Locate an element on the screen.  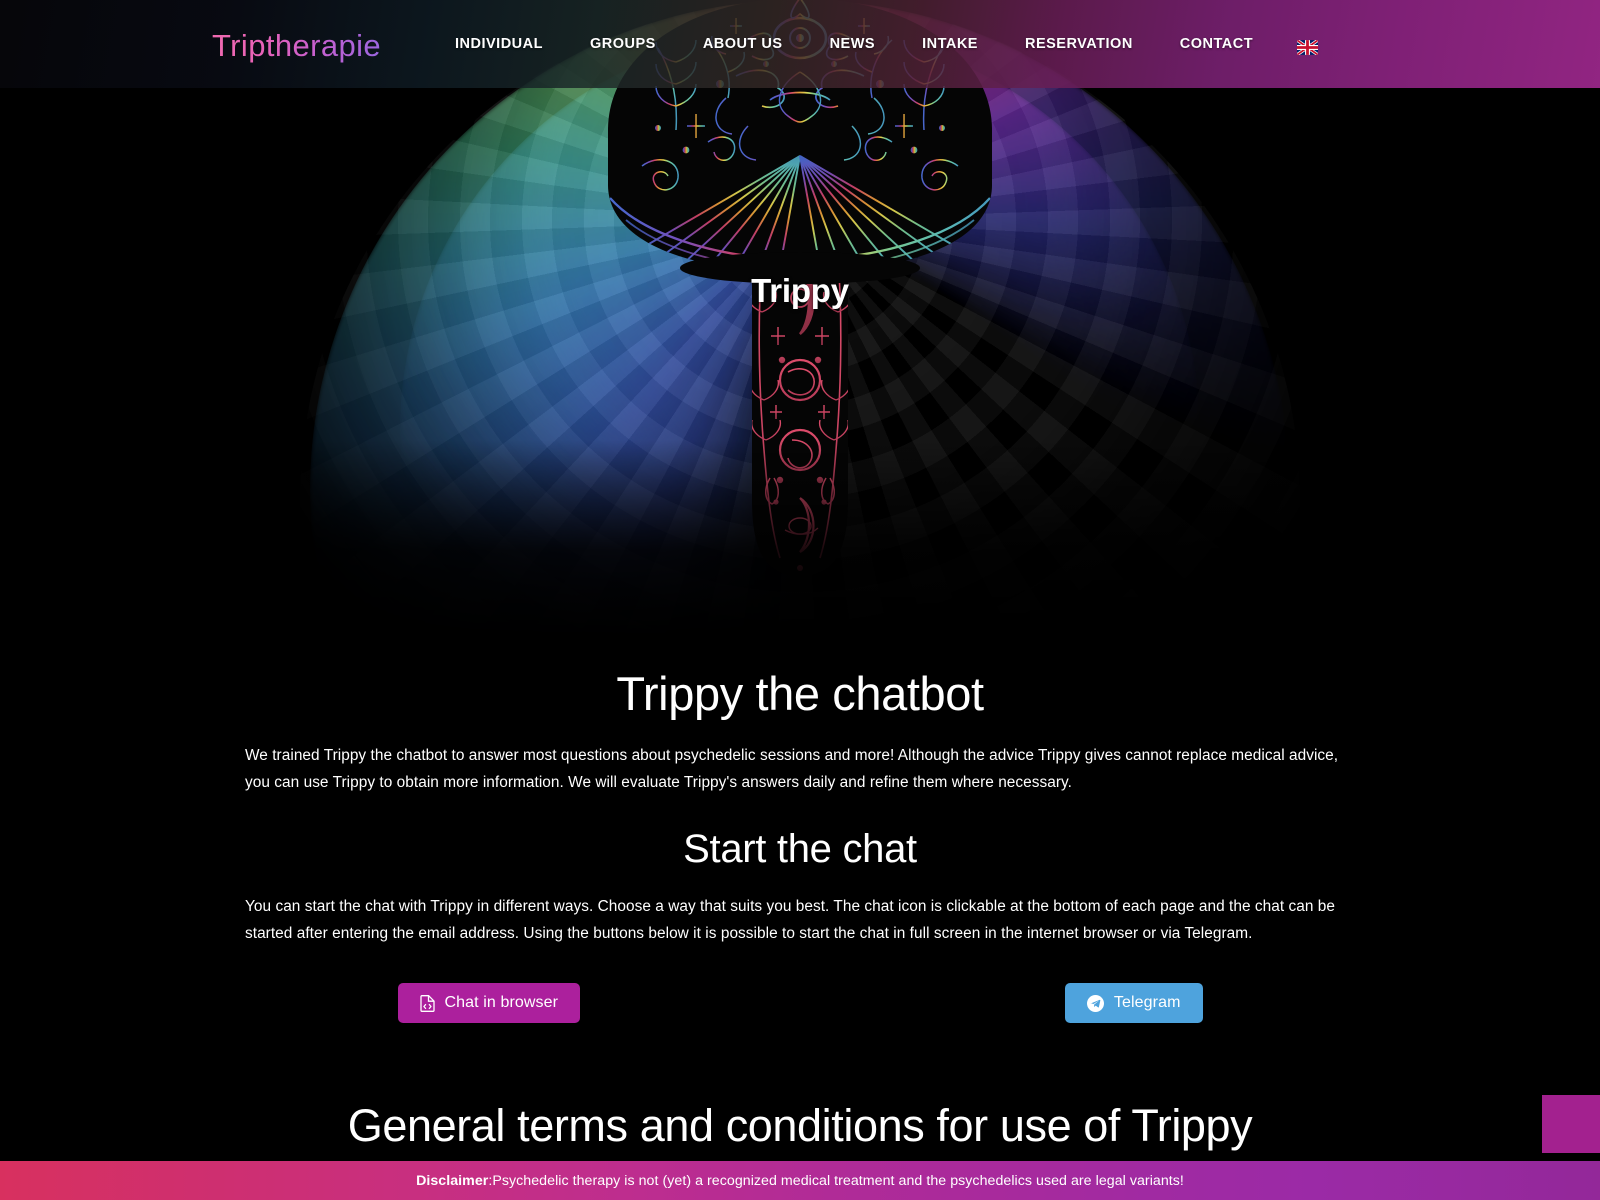
nav-link-contact: CONTACT is located at coordinates (1216, 44).